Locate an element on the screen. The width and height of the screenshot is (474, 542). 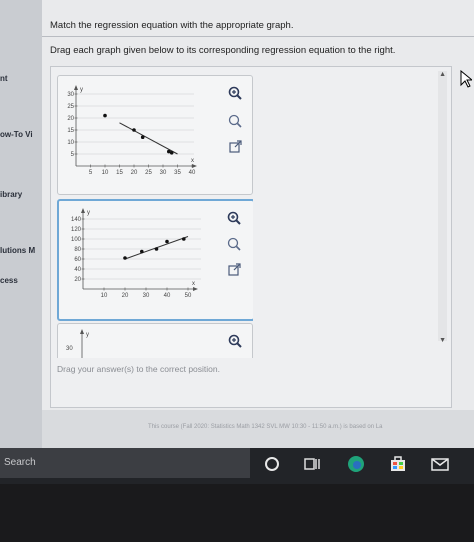
graph1-y-tick-label: 15 is located at coordinates (70, 131).